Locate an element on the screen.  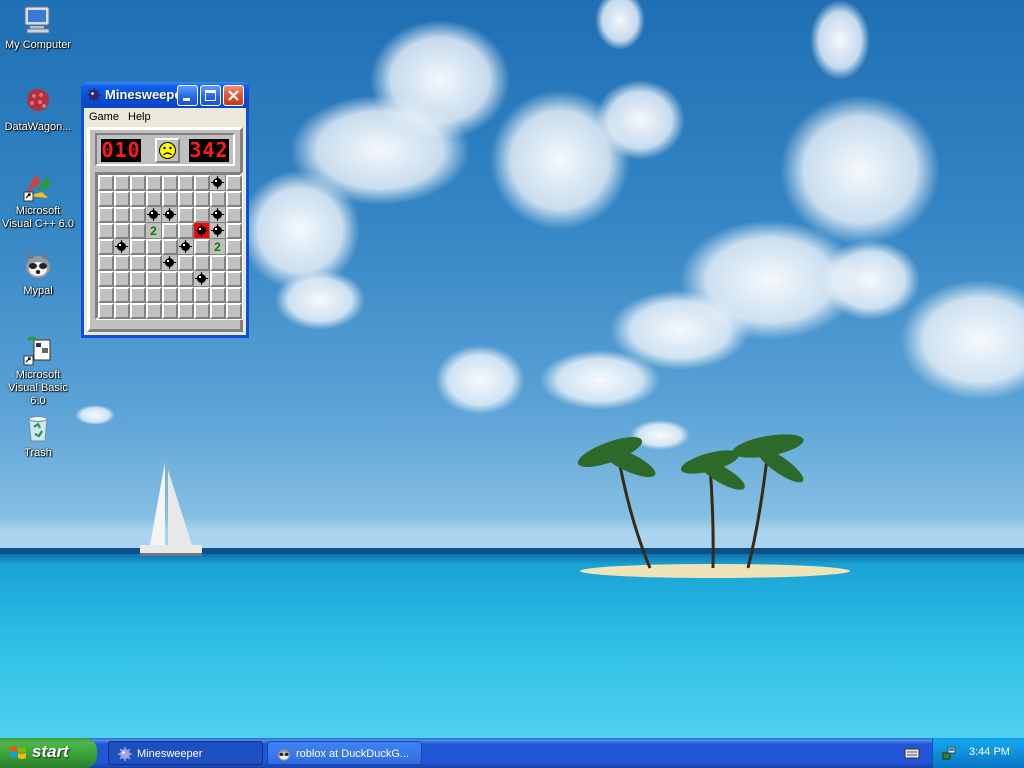
mine-cell-number: 2 is located at coordinates (218, 247).